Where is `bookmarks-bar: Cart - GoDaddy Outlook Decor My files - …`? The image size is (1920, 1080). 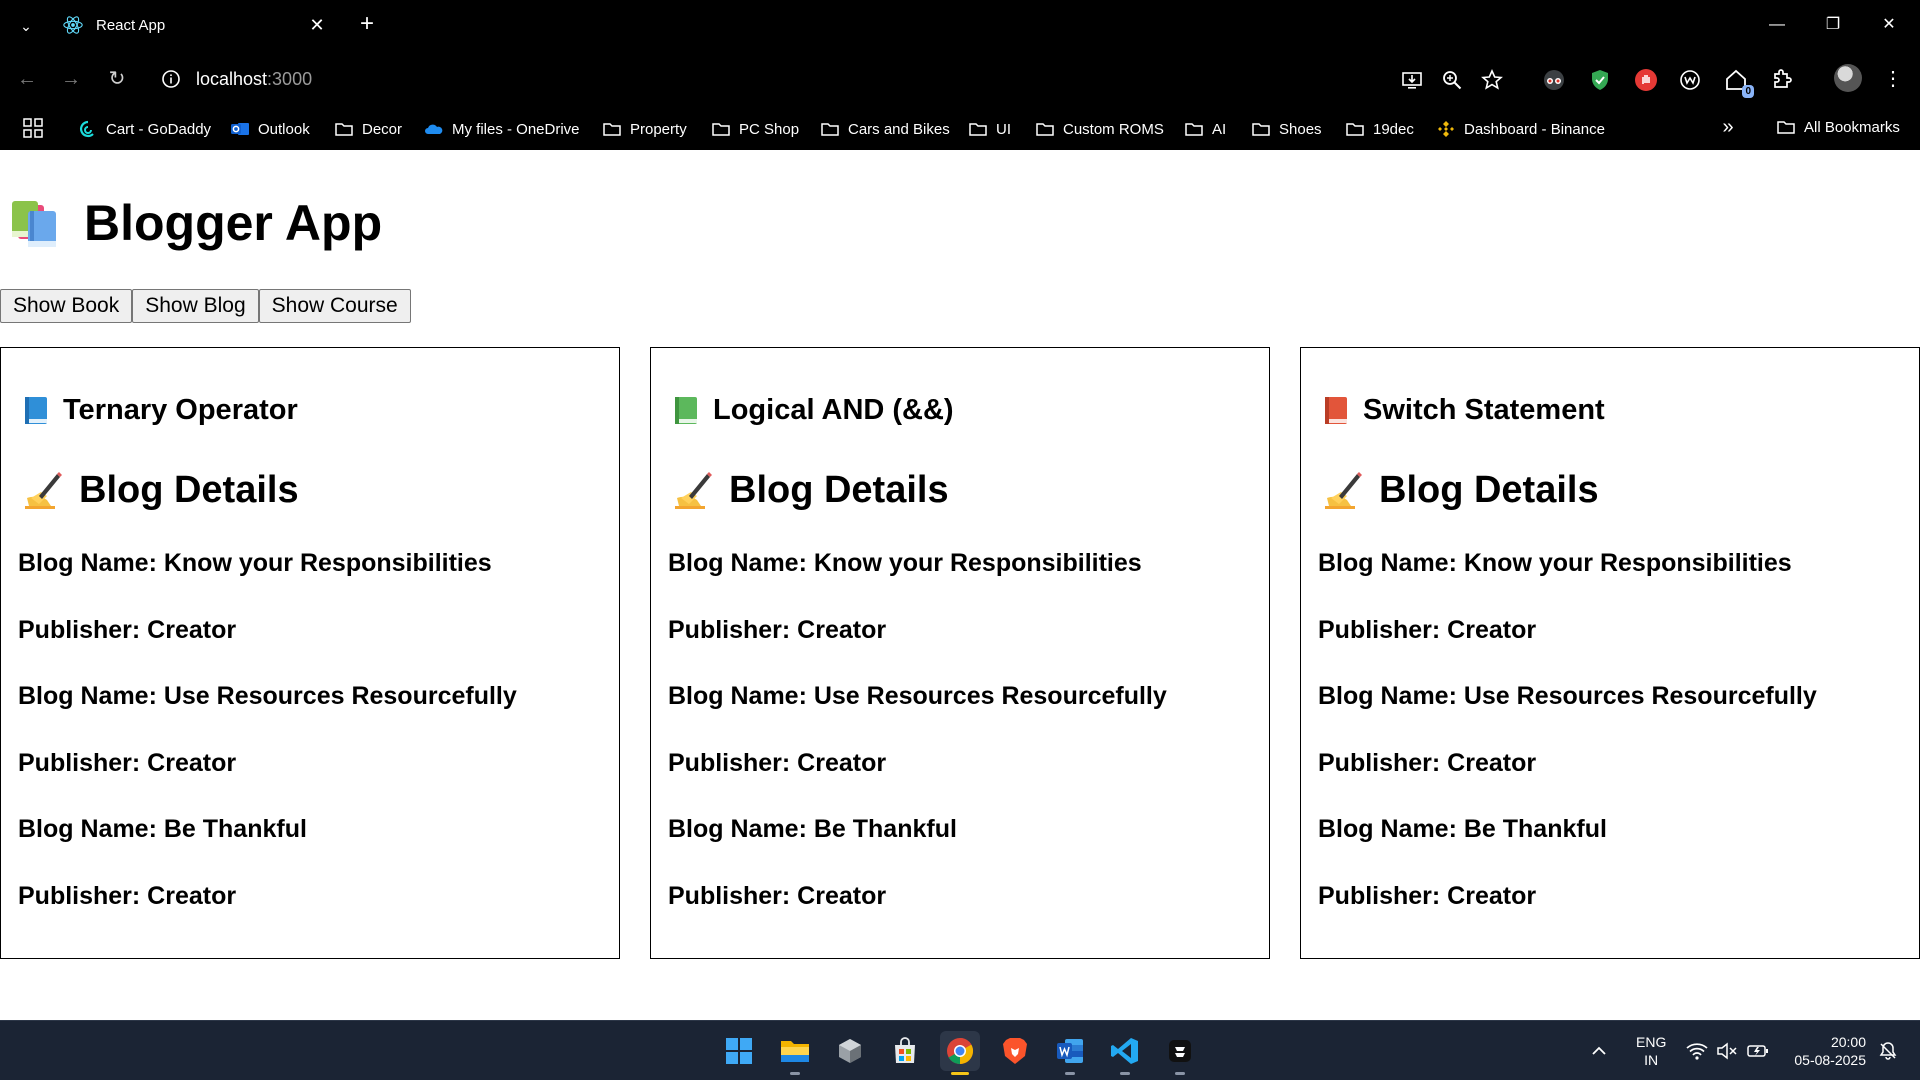
bookmarks-bar: Cart - GoDaddy Outlook Decor My files - … is located at coordinates (960, 129).